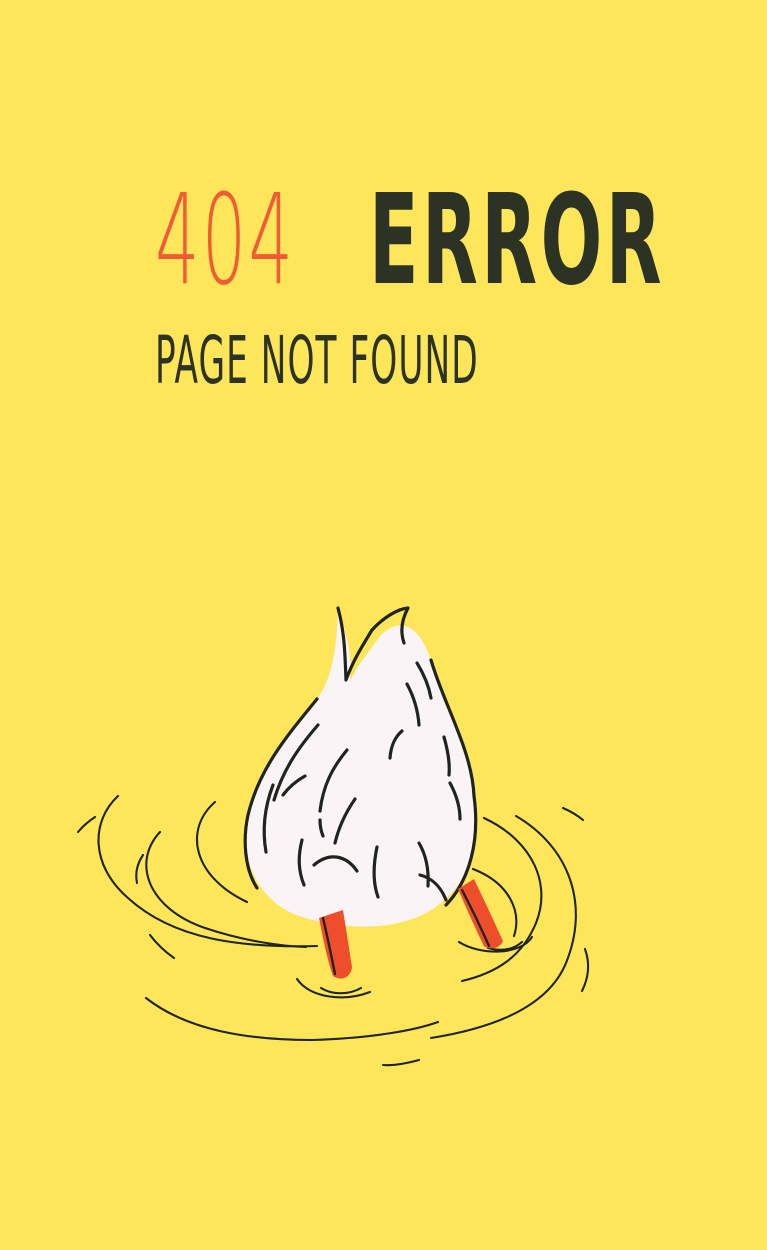 The height and width of the screenshot is (1250, 767). What do you see at coordinates (86, 824) in the screenshot?
I see `ripple-top-left-short` at bounding box center [86, 824].